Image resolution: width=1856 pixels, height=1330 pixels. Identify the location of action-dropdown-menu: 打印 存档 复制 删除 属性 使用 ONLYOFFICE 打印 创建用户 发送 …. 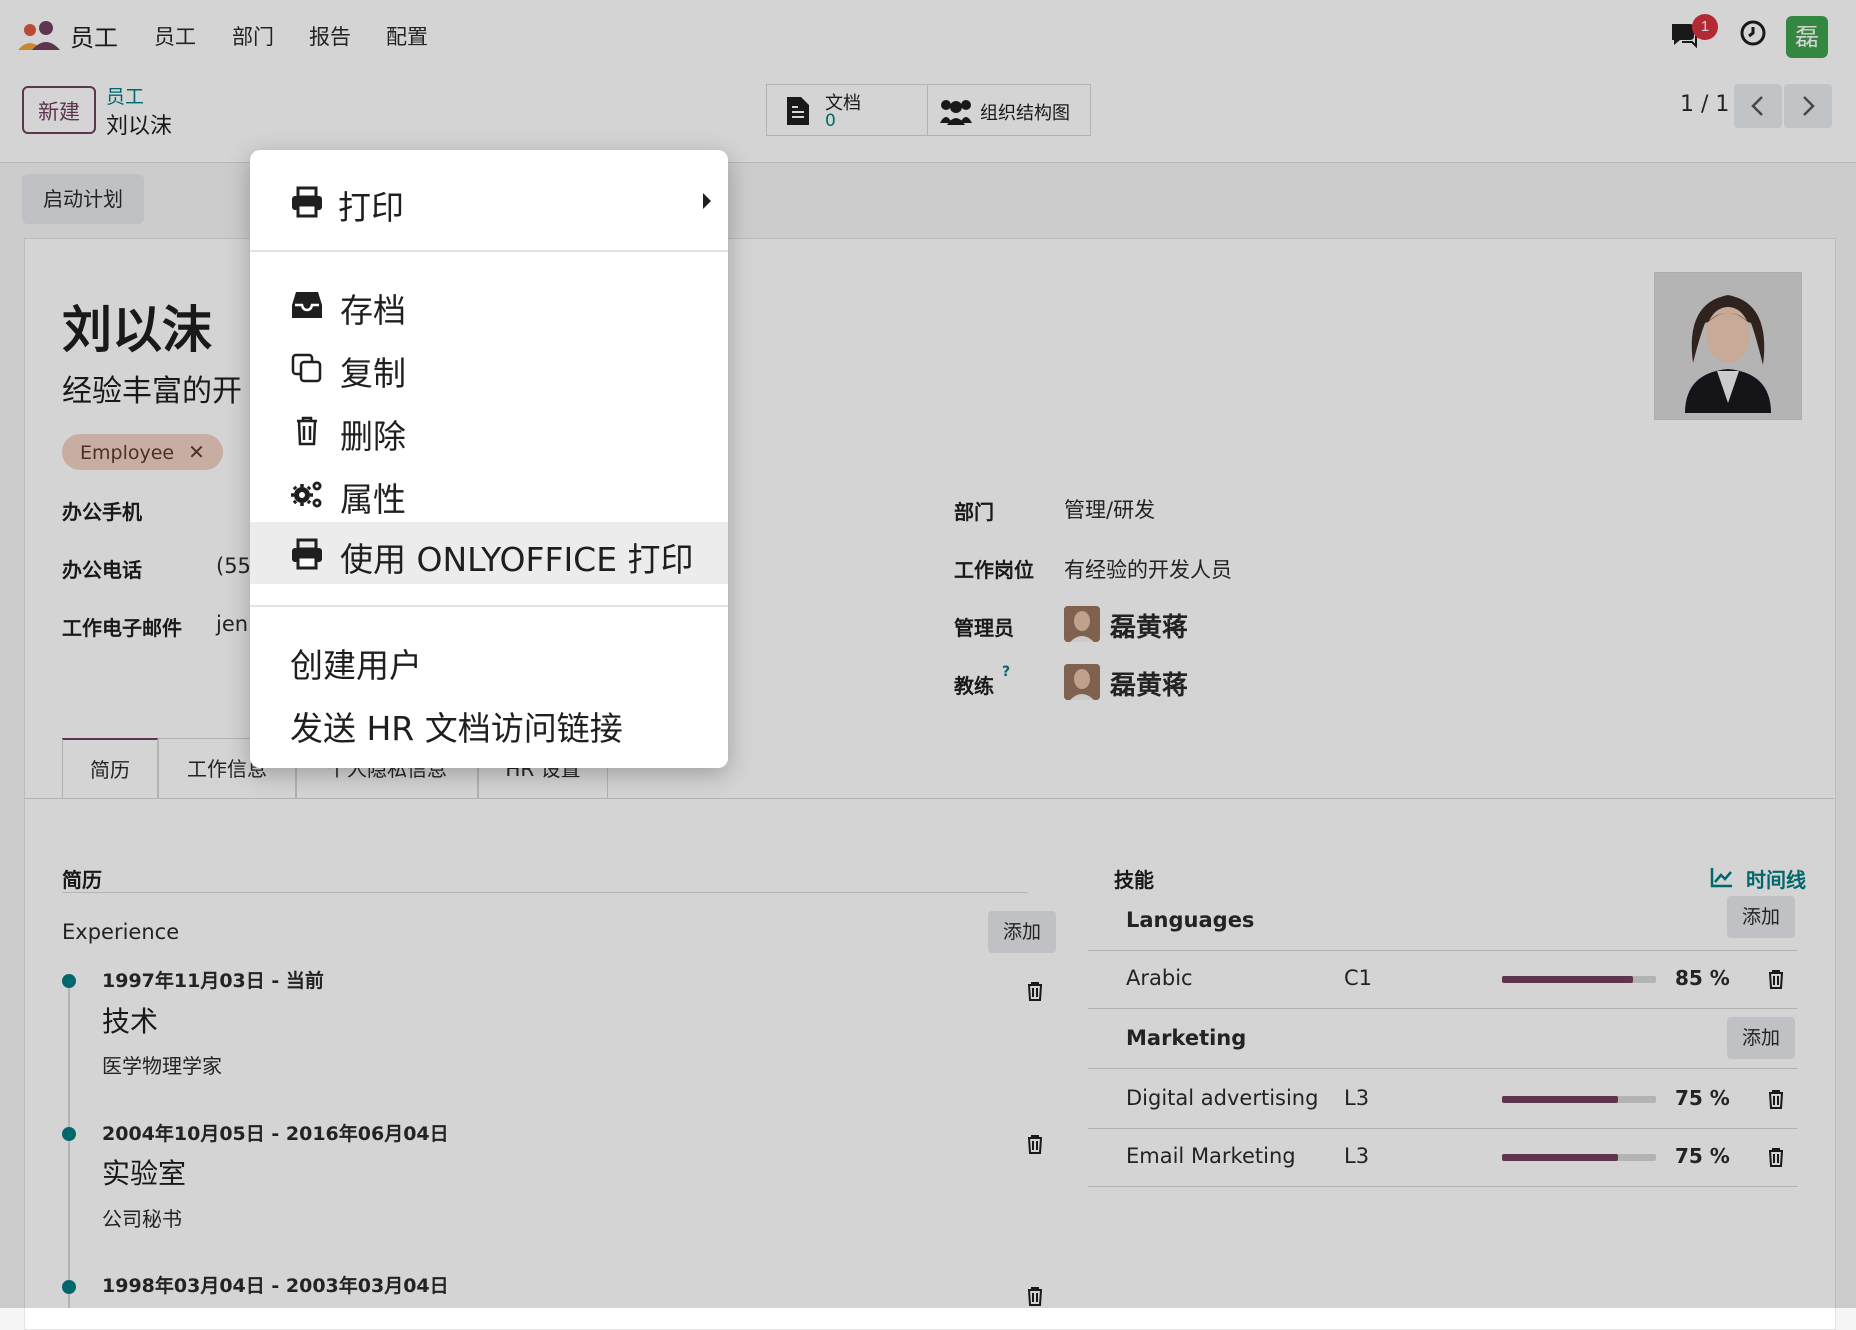
(489, 459).